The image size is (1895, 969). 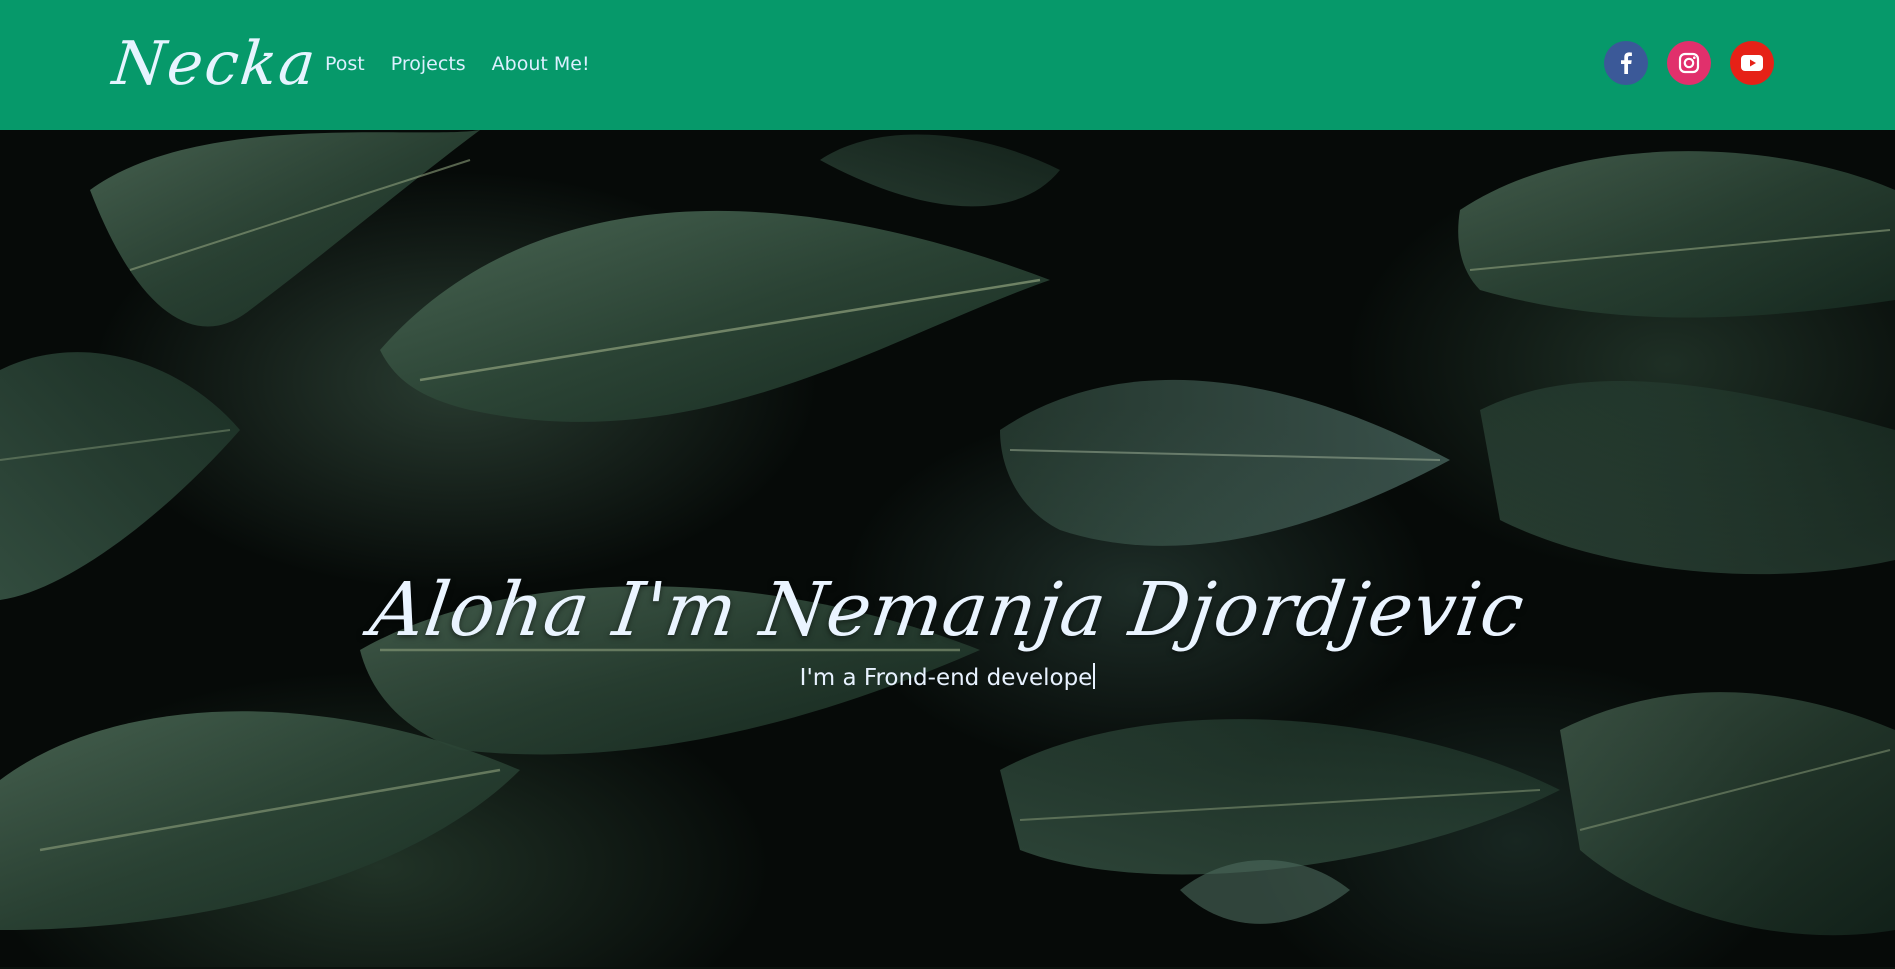 I want to click on hero-subtitle: I'm a Frond-end develope, so click(x=947, y=678).